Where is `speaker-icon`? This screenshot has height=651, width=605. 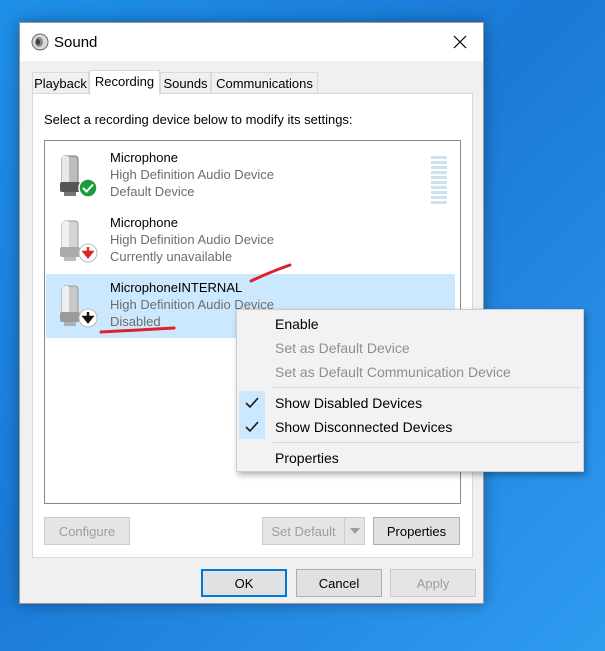 speaker-icon is located at coordinates (40, 42).